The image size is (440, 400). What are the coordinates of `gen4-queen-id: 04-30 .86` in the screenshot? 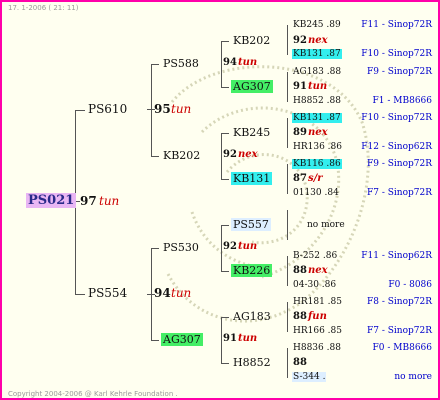 It's located at (315, 285).